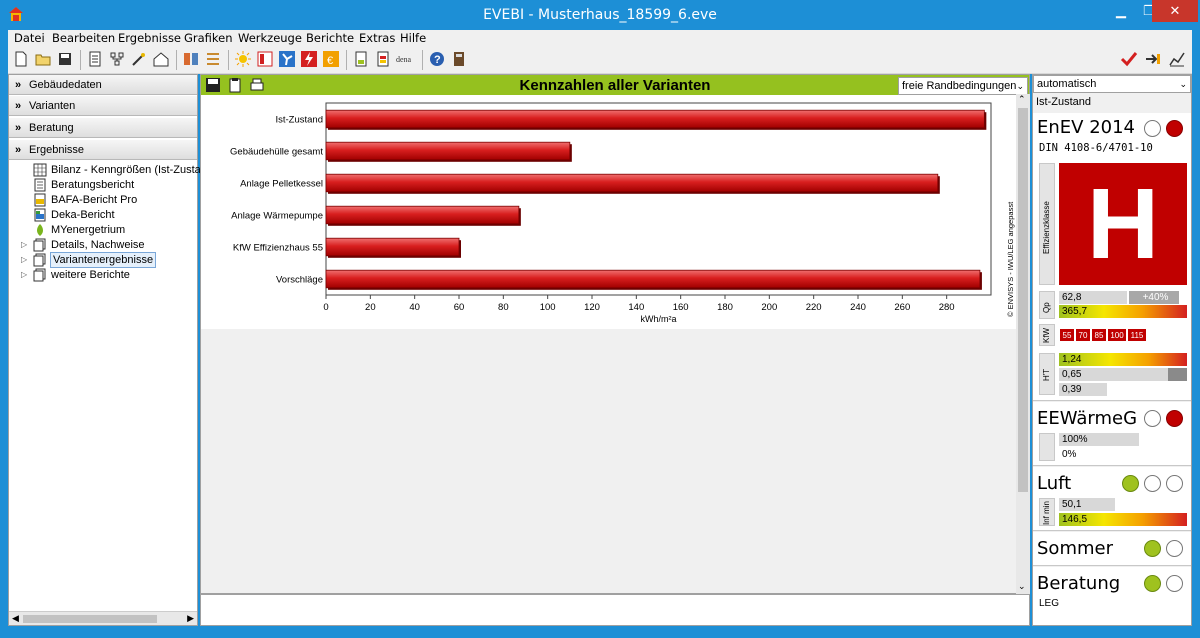  What do you see at coordinates (117, 59) in the screenshot?
I see `tree-structure-icon` at bounding box center [117, 59].